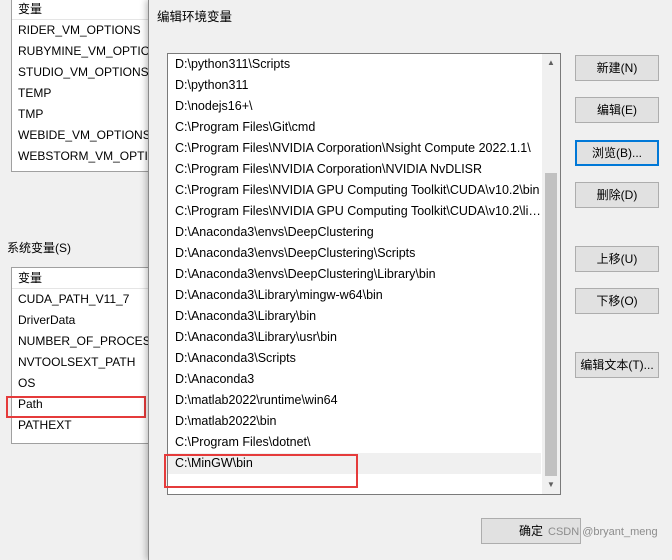 Image resolution: width=672 pixels, height=560 pixels. I want to click on path-highlight-box, so click(76, 407).